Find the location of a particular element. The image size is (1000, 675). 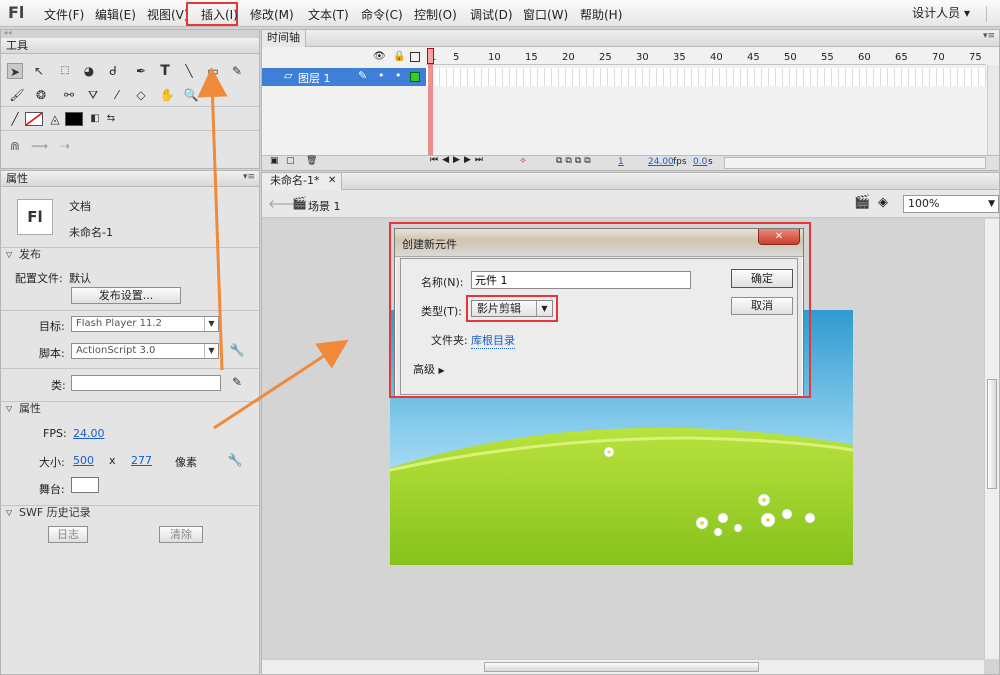

deco-tool-icon: ❂ is located at coordinates (41, 95).